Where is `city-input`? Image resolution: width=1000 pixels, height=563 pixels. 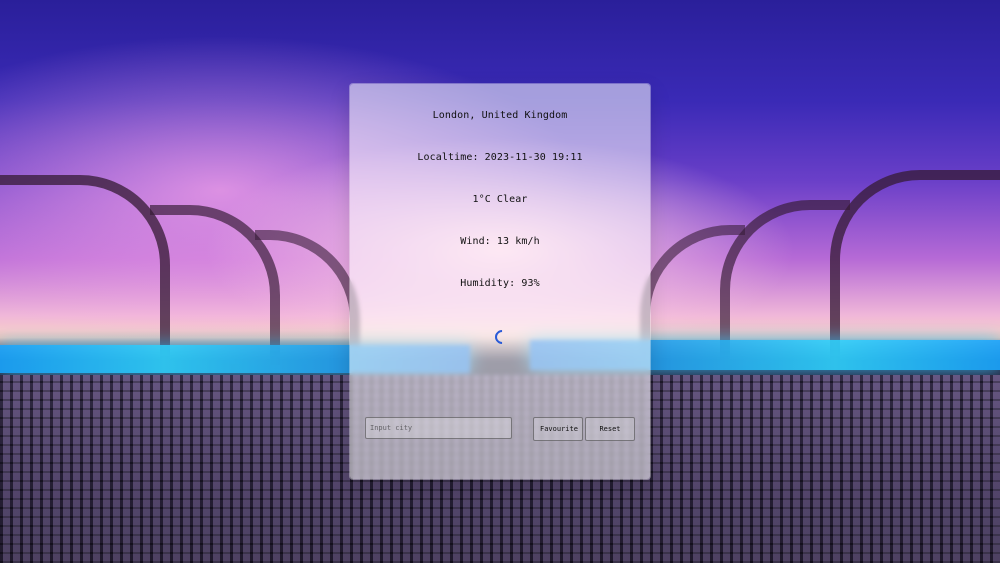
city-input is located at coordinates (438, 428).